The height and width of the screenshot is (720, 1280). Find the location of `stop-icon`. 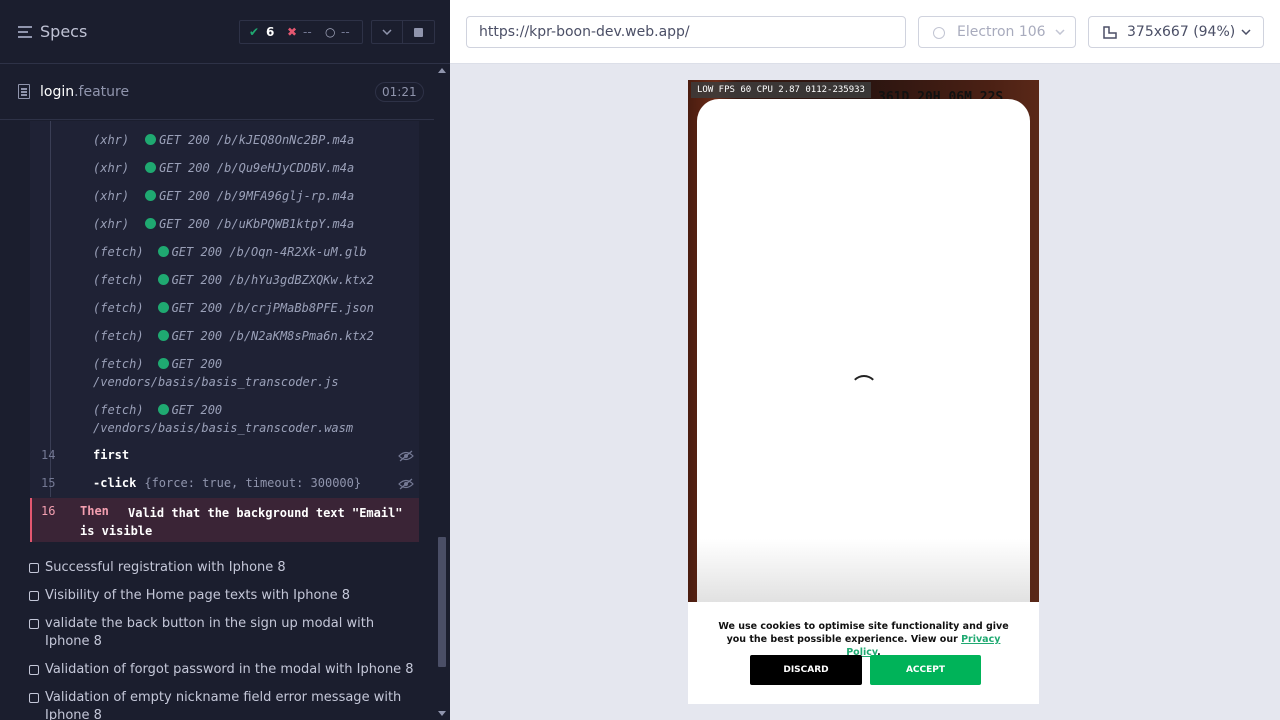

stop-icon is located at coordinates (418, 32).